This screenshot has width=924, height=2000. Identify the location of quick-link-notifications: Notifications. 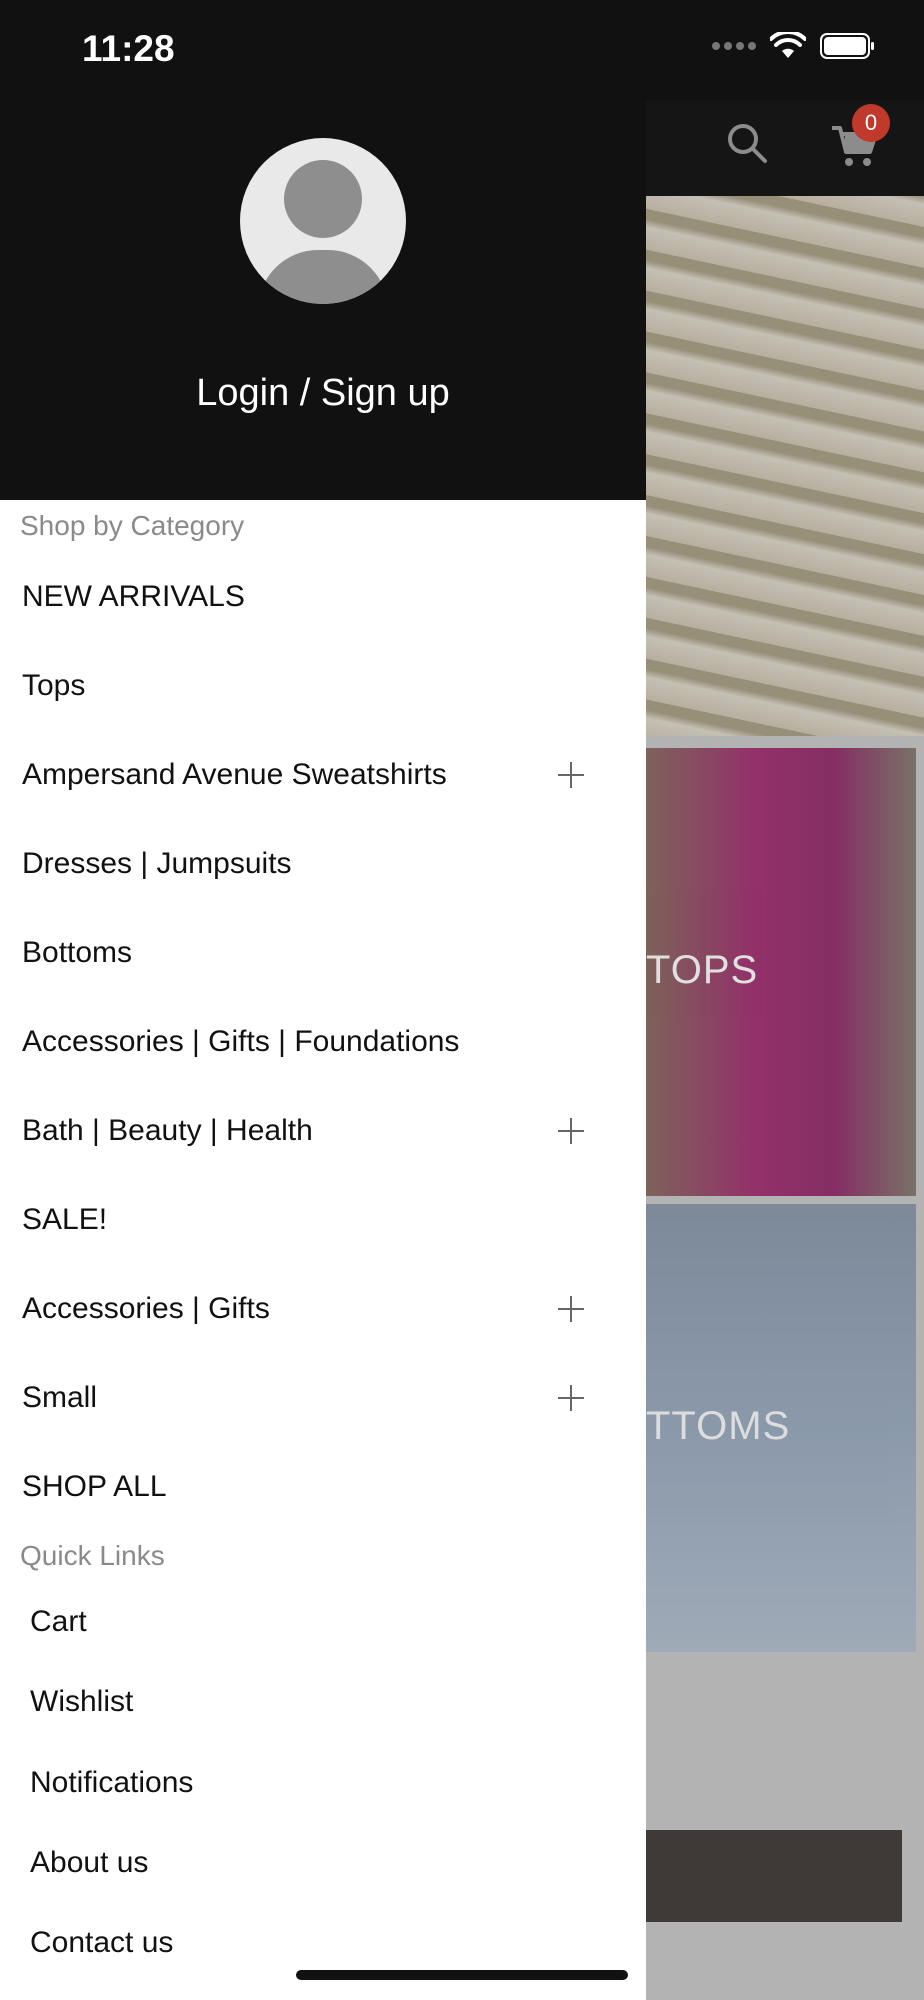
(111, 1783).